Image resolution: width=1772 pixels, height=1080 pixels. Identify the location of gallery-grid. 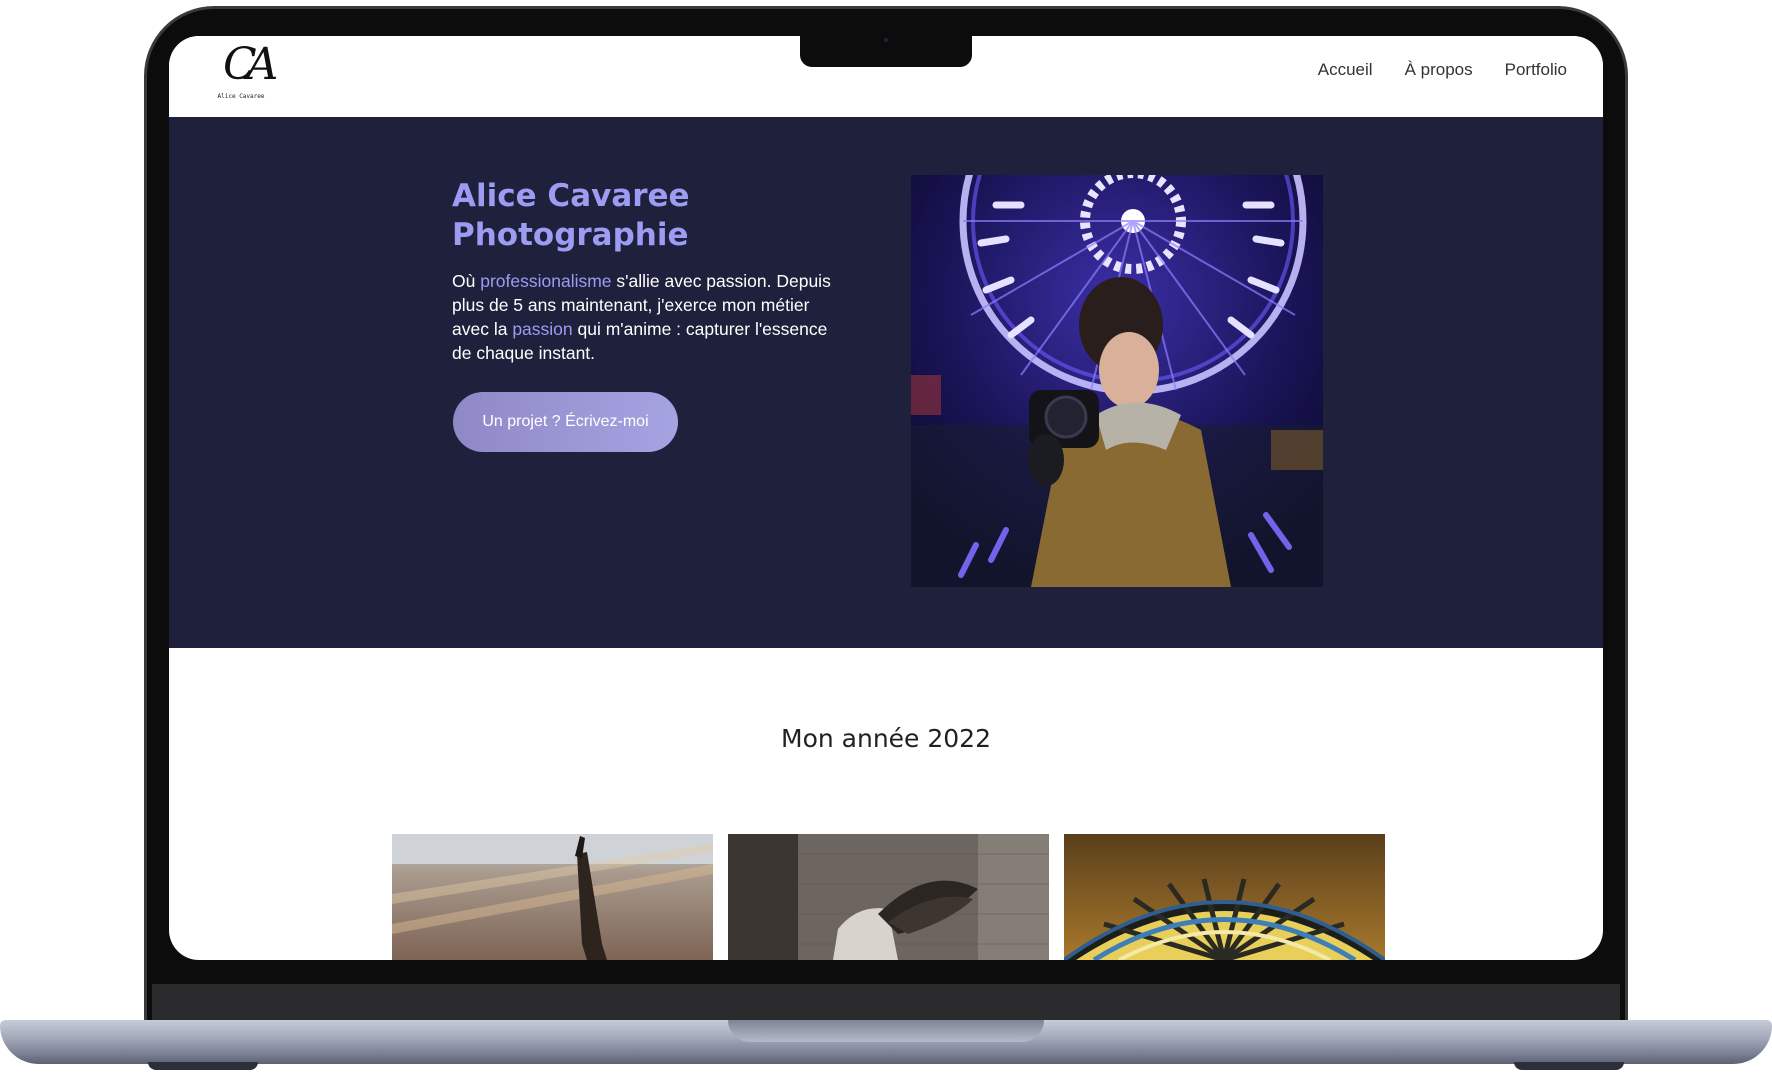
(889, 897).